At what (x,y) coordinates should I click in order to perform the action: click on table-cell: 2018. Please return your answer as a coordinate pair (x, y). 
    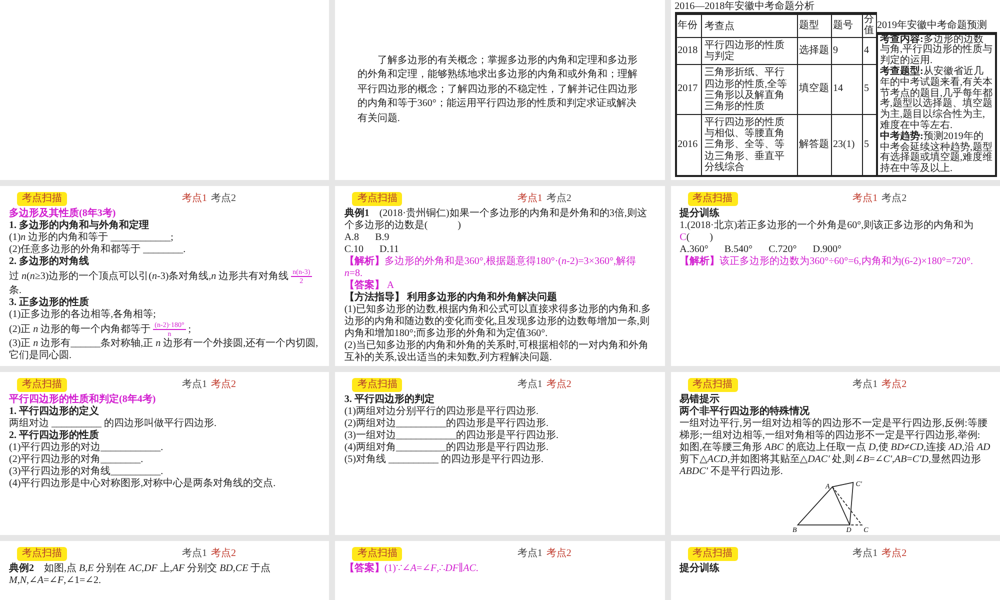
    Looking at the image, I should click on (689, 51).